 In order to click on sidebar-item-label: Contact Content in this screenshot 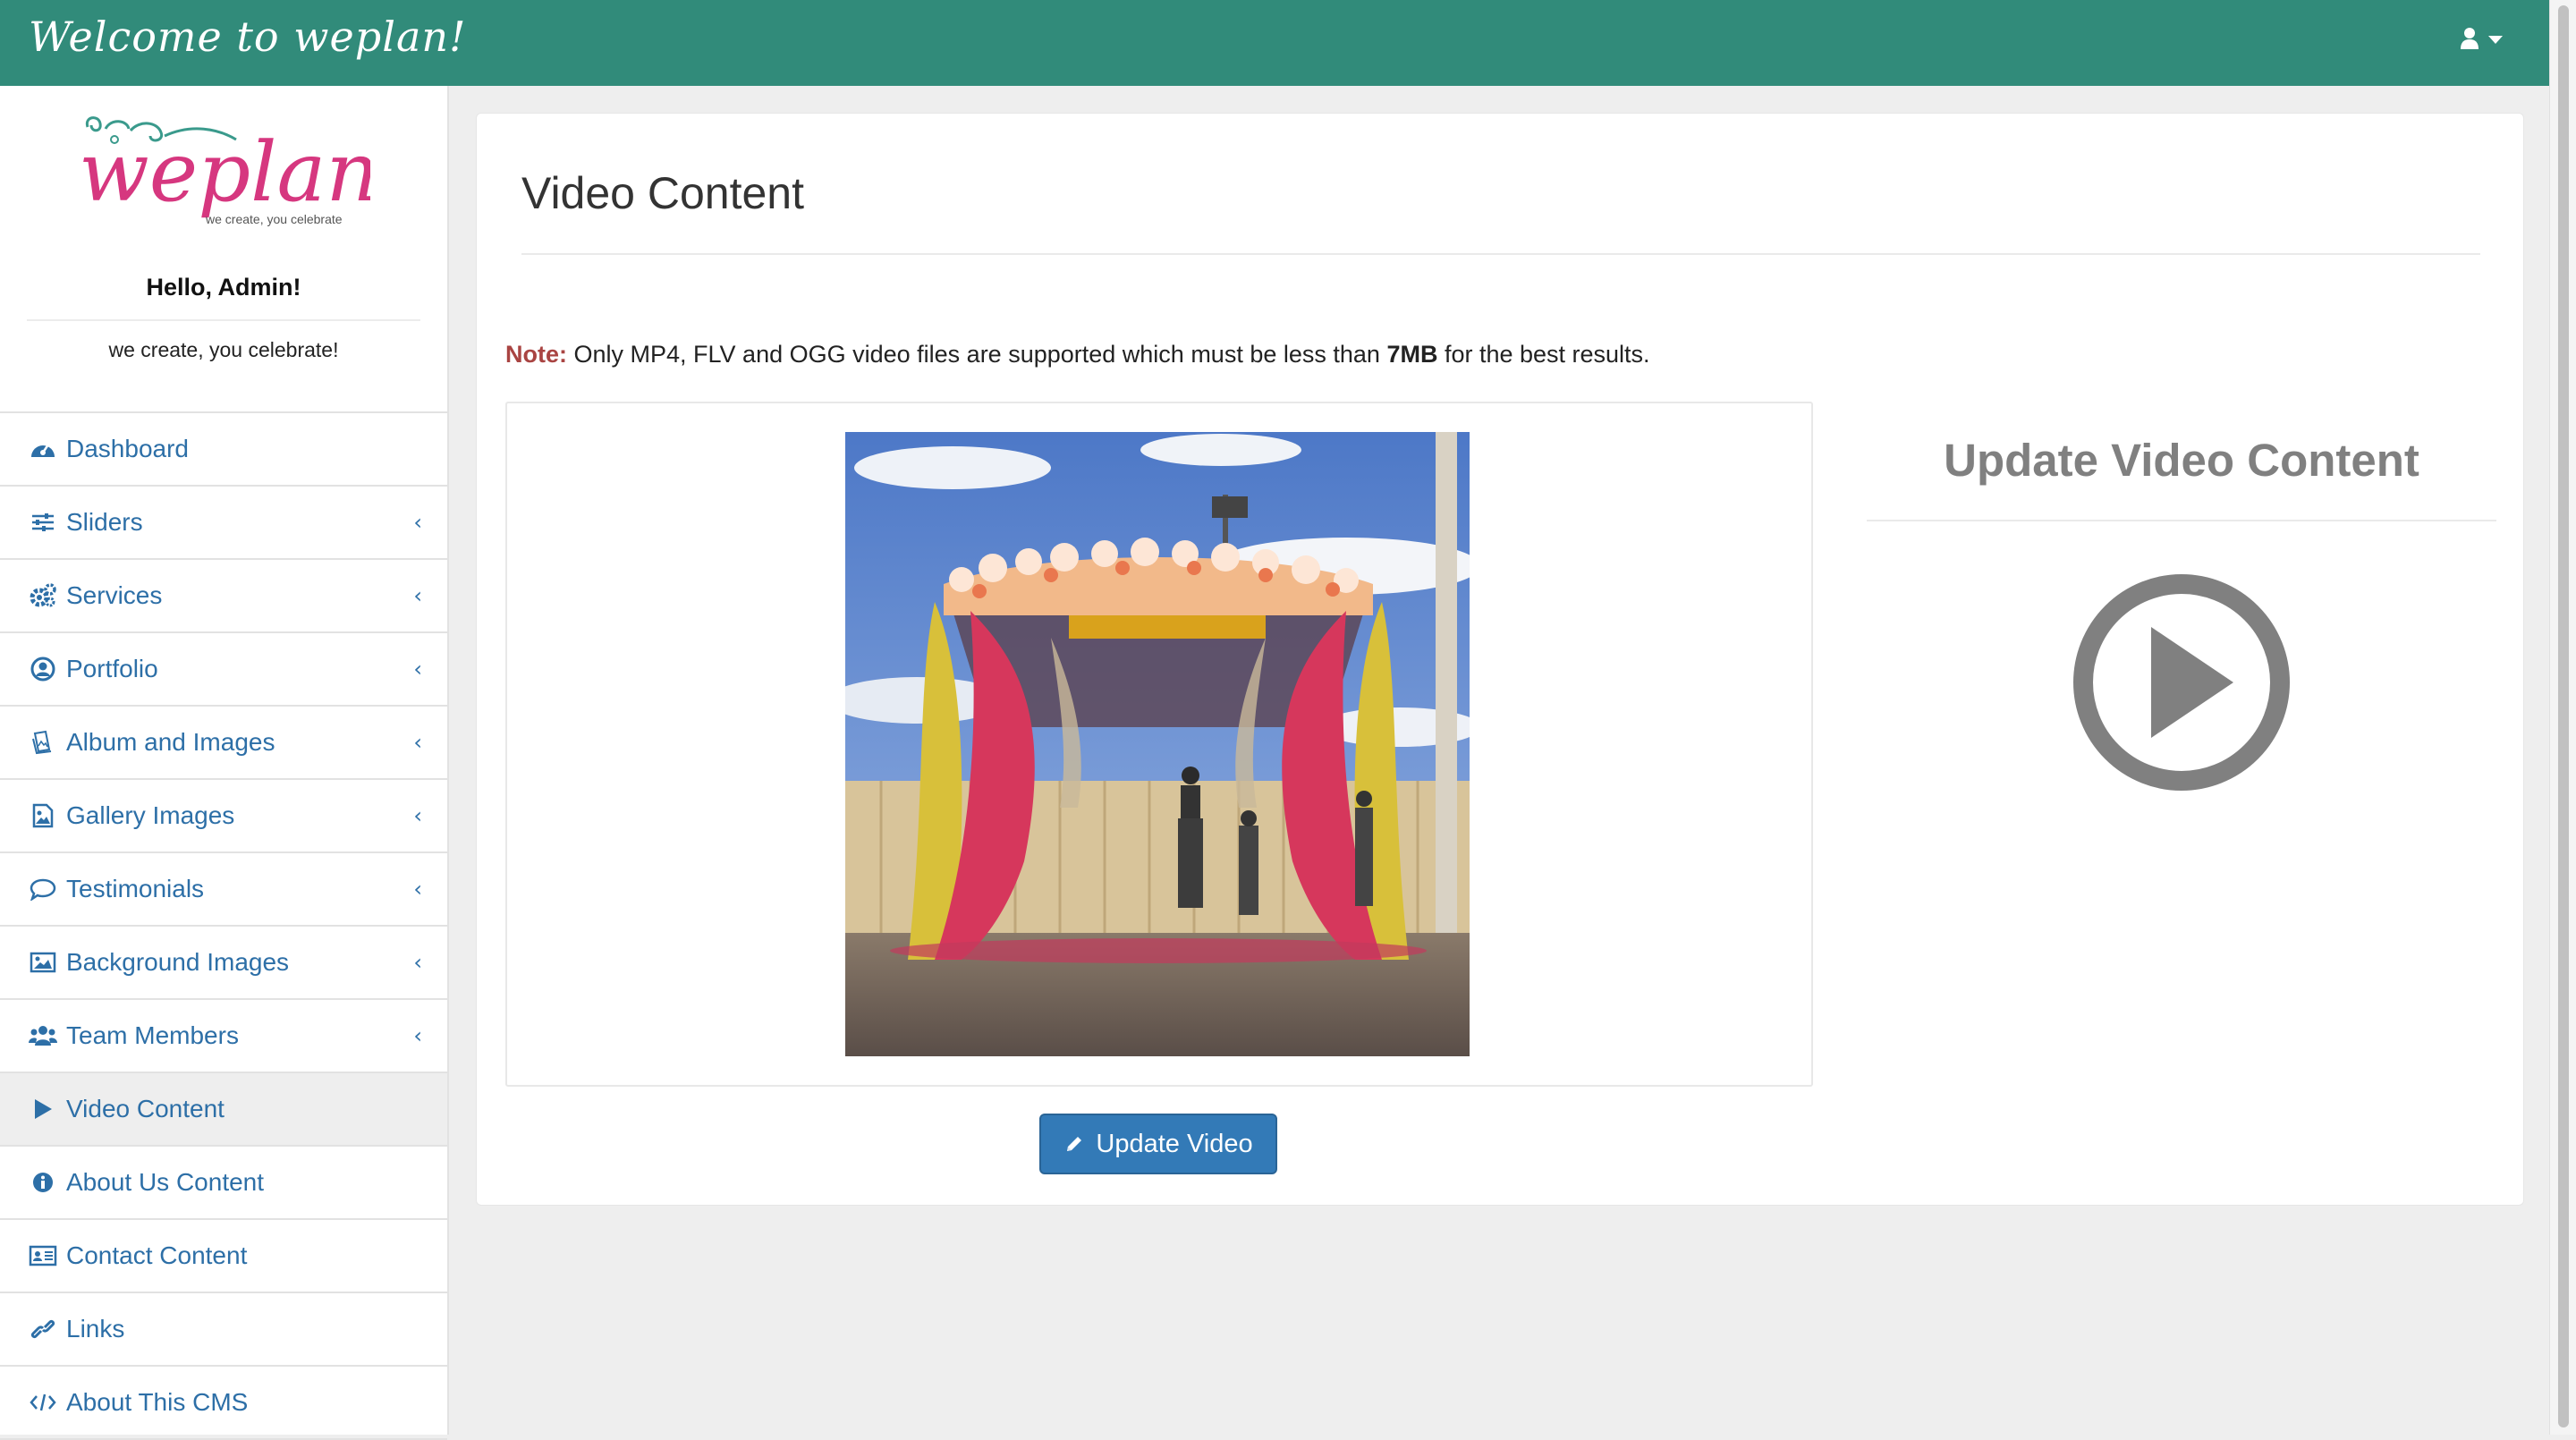, I will do `click(157, 1255)`.